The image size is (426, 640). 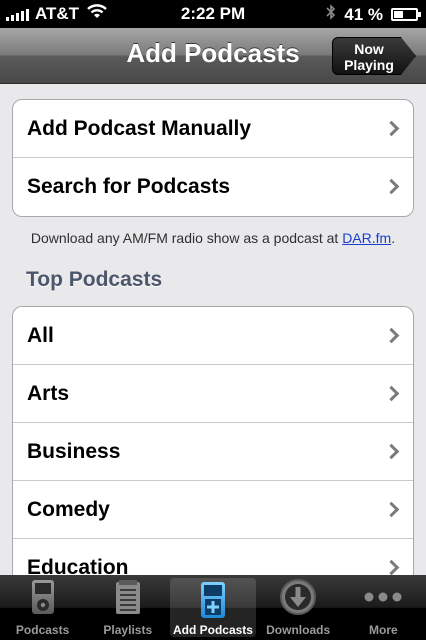 I want to click on tab-podcasts: Podcasts, so click(x=42, y=607).